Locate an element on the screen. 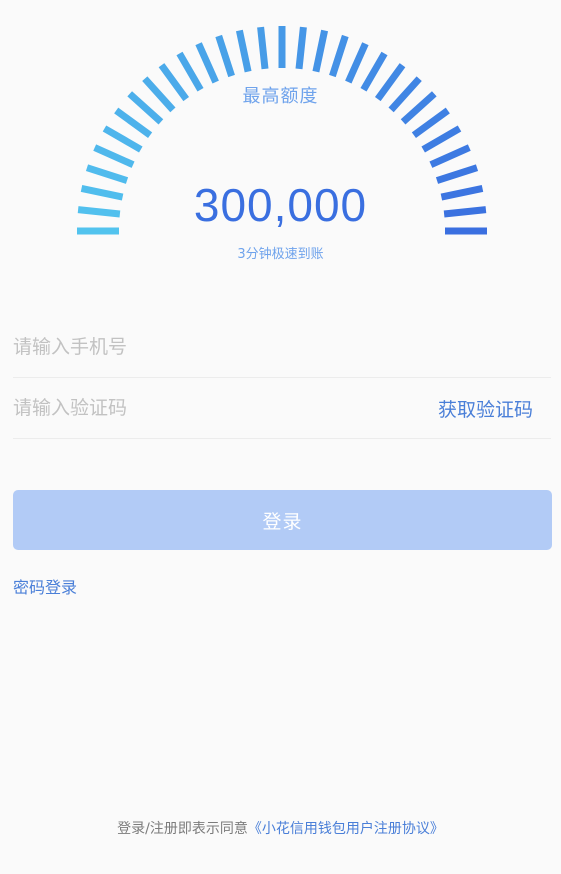  code-field-row: 获取验证码 is located at coordinates (282, 408).